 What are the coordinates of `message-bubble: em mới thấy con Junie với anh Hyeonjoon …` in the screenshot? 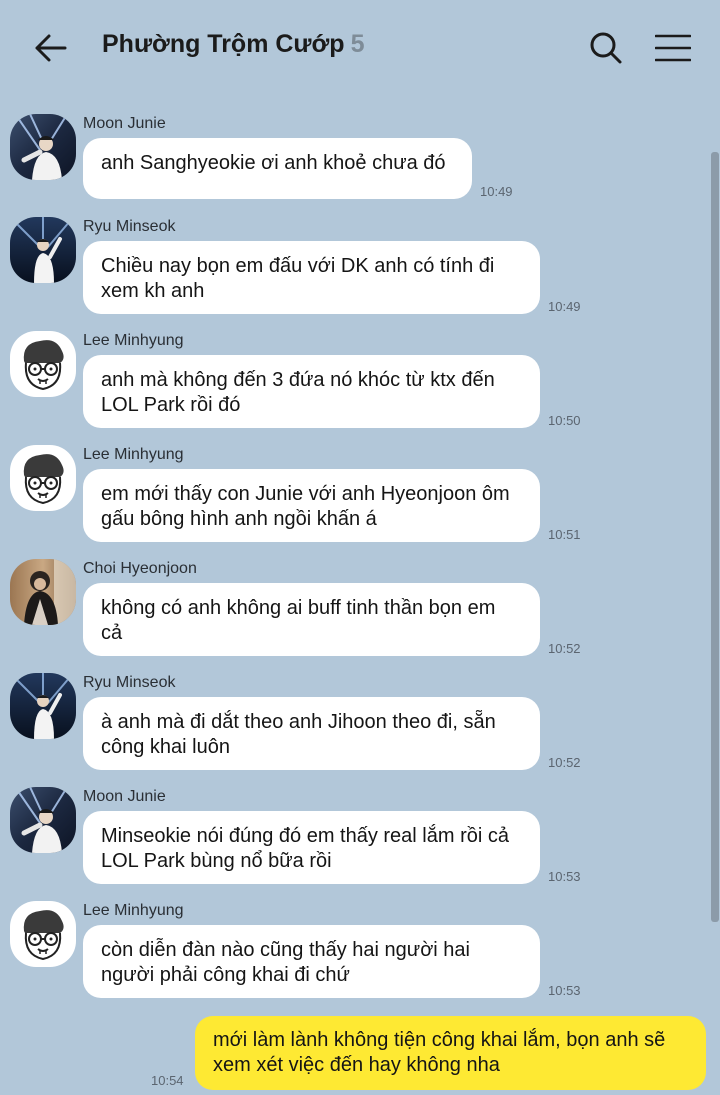 It's located at (311, 505).